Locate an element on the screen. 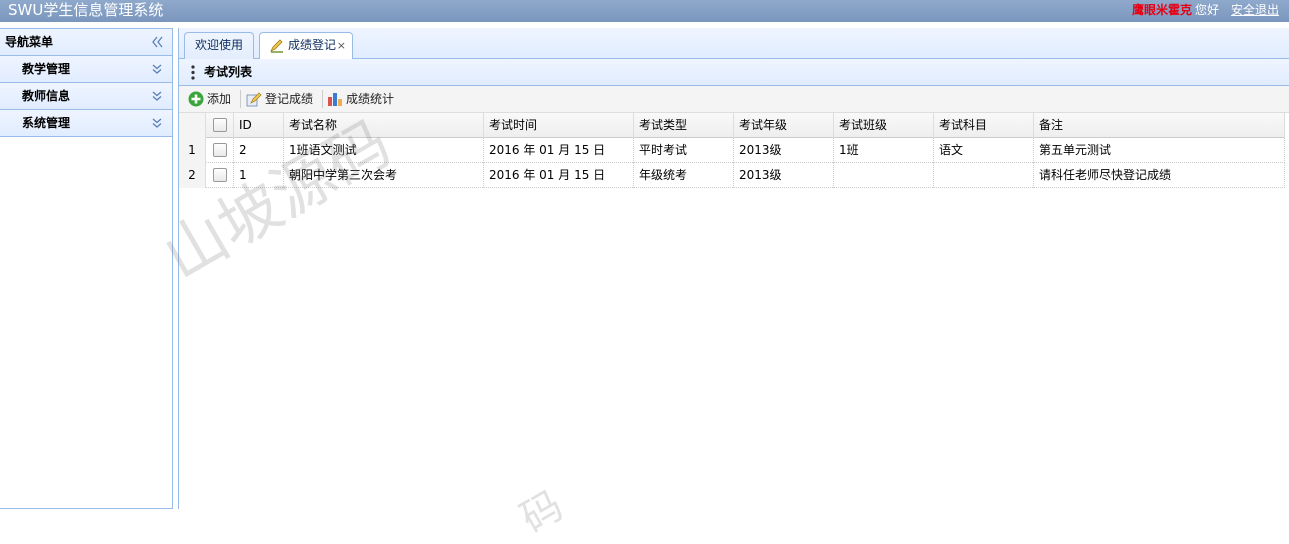  select-all-cell is located at coordinates (220, 125).